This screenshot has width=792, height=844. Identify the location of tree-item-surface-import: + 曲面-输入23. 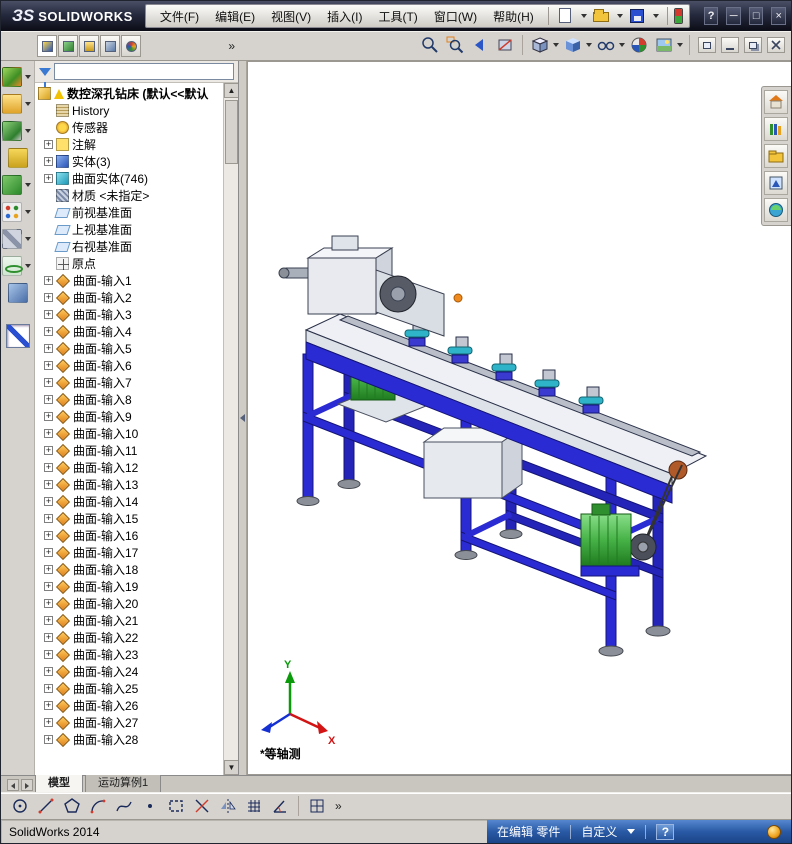
(133, 654).